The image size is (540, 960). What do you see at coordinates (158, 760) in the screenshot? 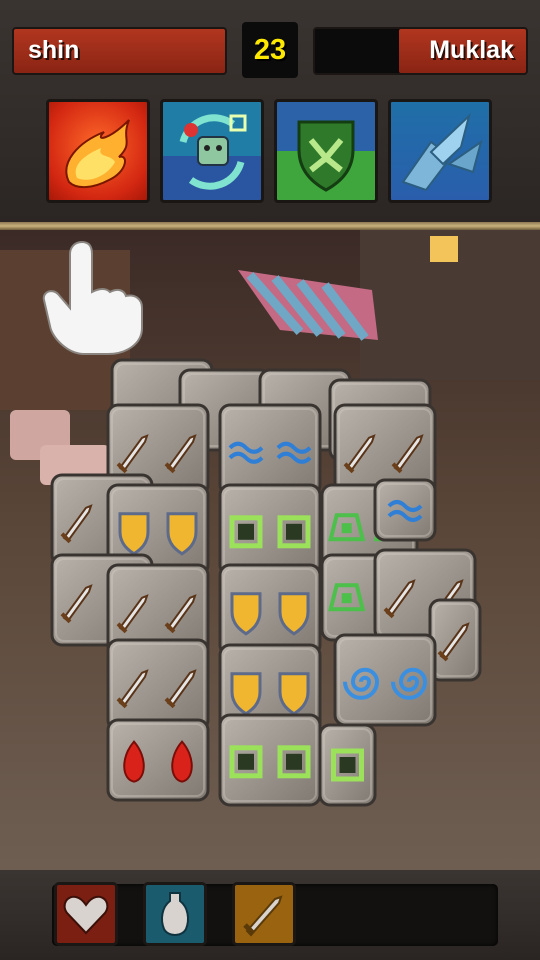
I see `tile-fire-icon` at bounding box center [158, 760].